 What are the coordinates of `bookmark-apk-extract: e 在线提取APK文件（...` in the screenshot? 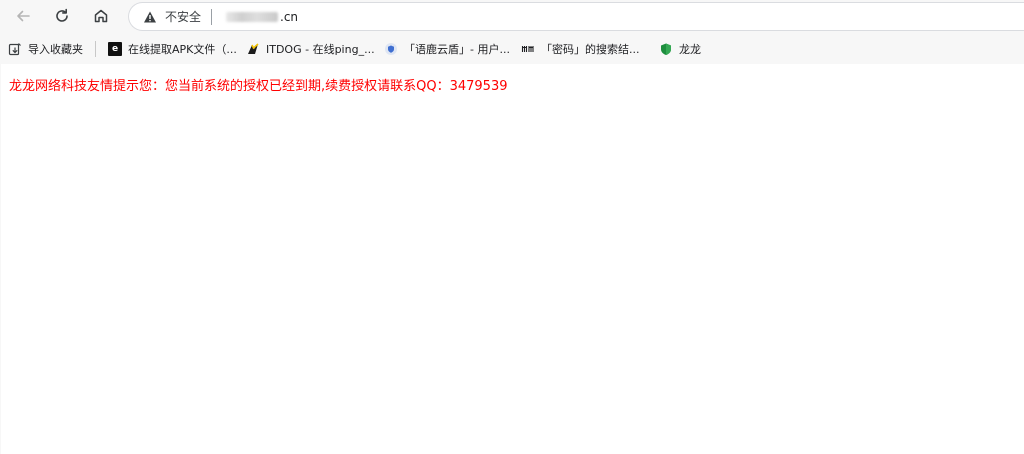 It's located at (172, 48).